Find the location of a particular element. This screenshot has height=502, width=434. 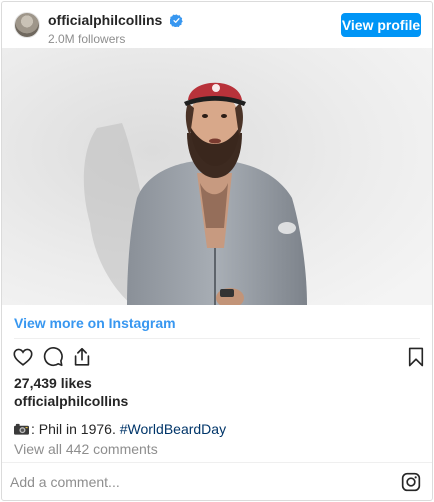

post-owner-username: officialphilcollins is located at coordinates (71, 401).